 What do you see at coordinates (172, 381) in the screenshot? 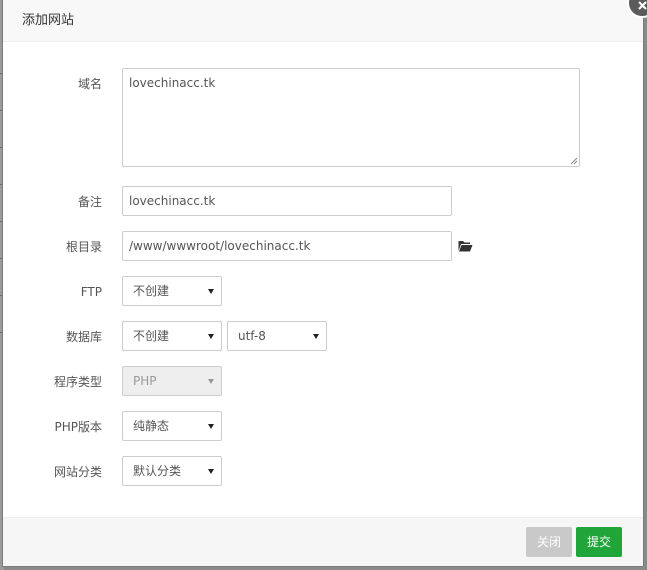
I see `program-type-select: PHP` at bounding box center [172, 381].